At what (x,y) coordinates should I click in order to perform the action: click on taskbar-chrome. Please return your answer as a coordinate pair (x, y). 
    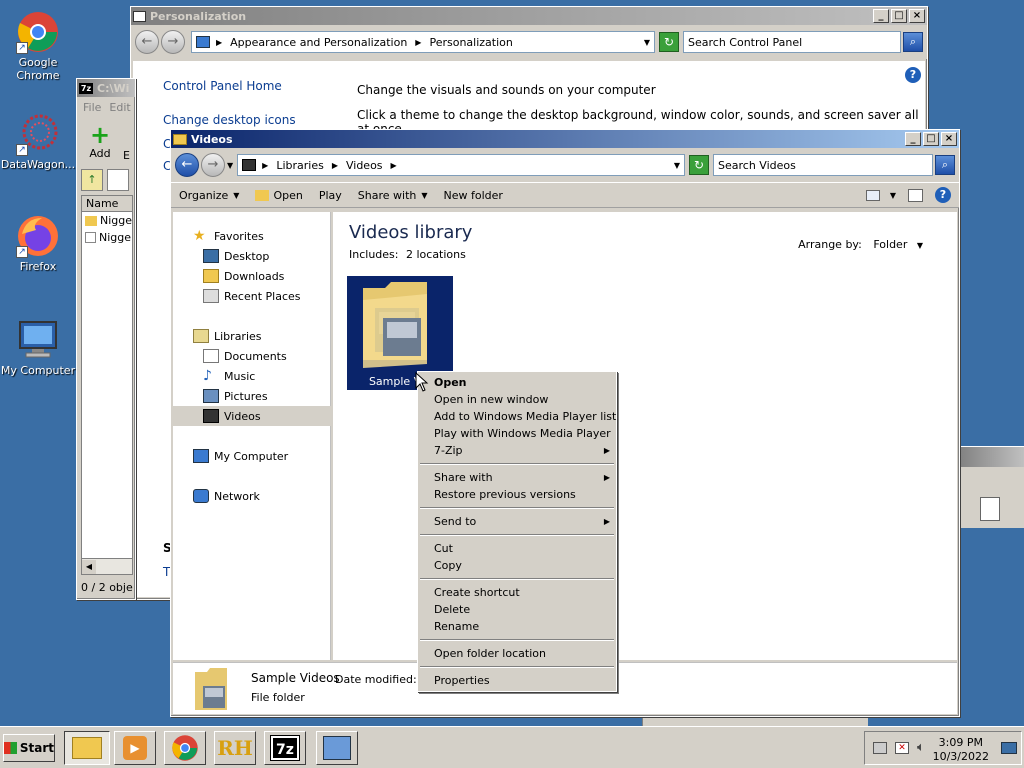
    Looking at the image, I should click on (185, 748).